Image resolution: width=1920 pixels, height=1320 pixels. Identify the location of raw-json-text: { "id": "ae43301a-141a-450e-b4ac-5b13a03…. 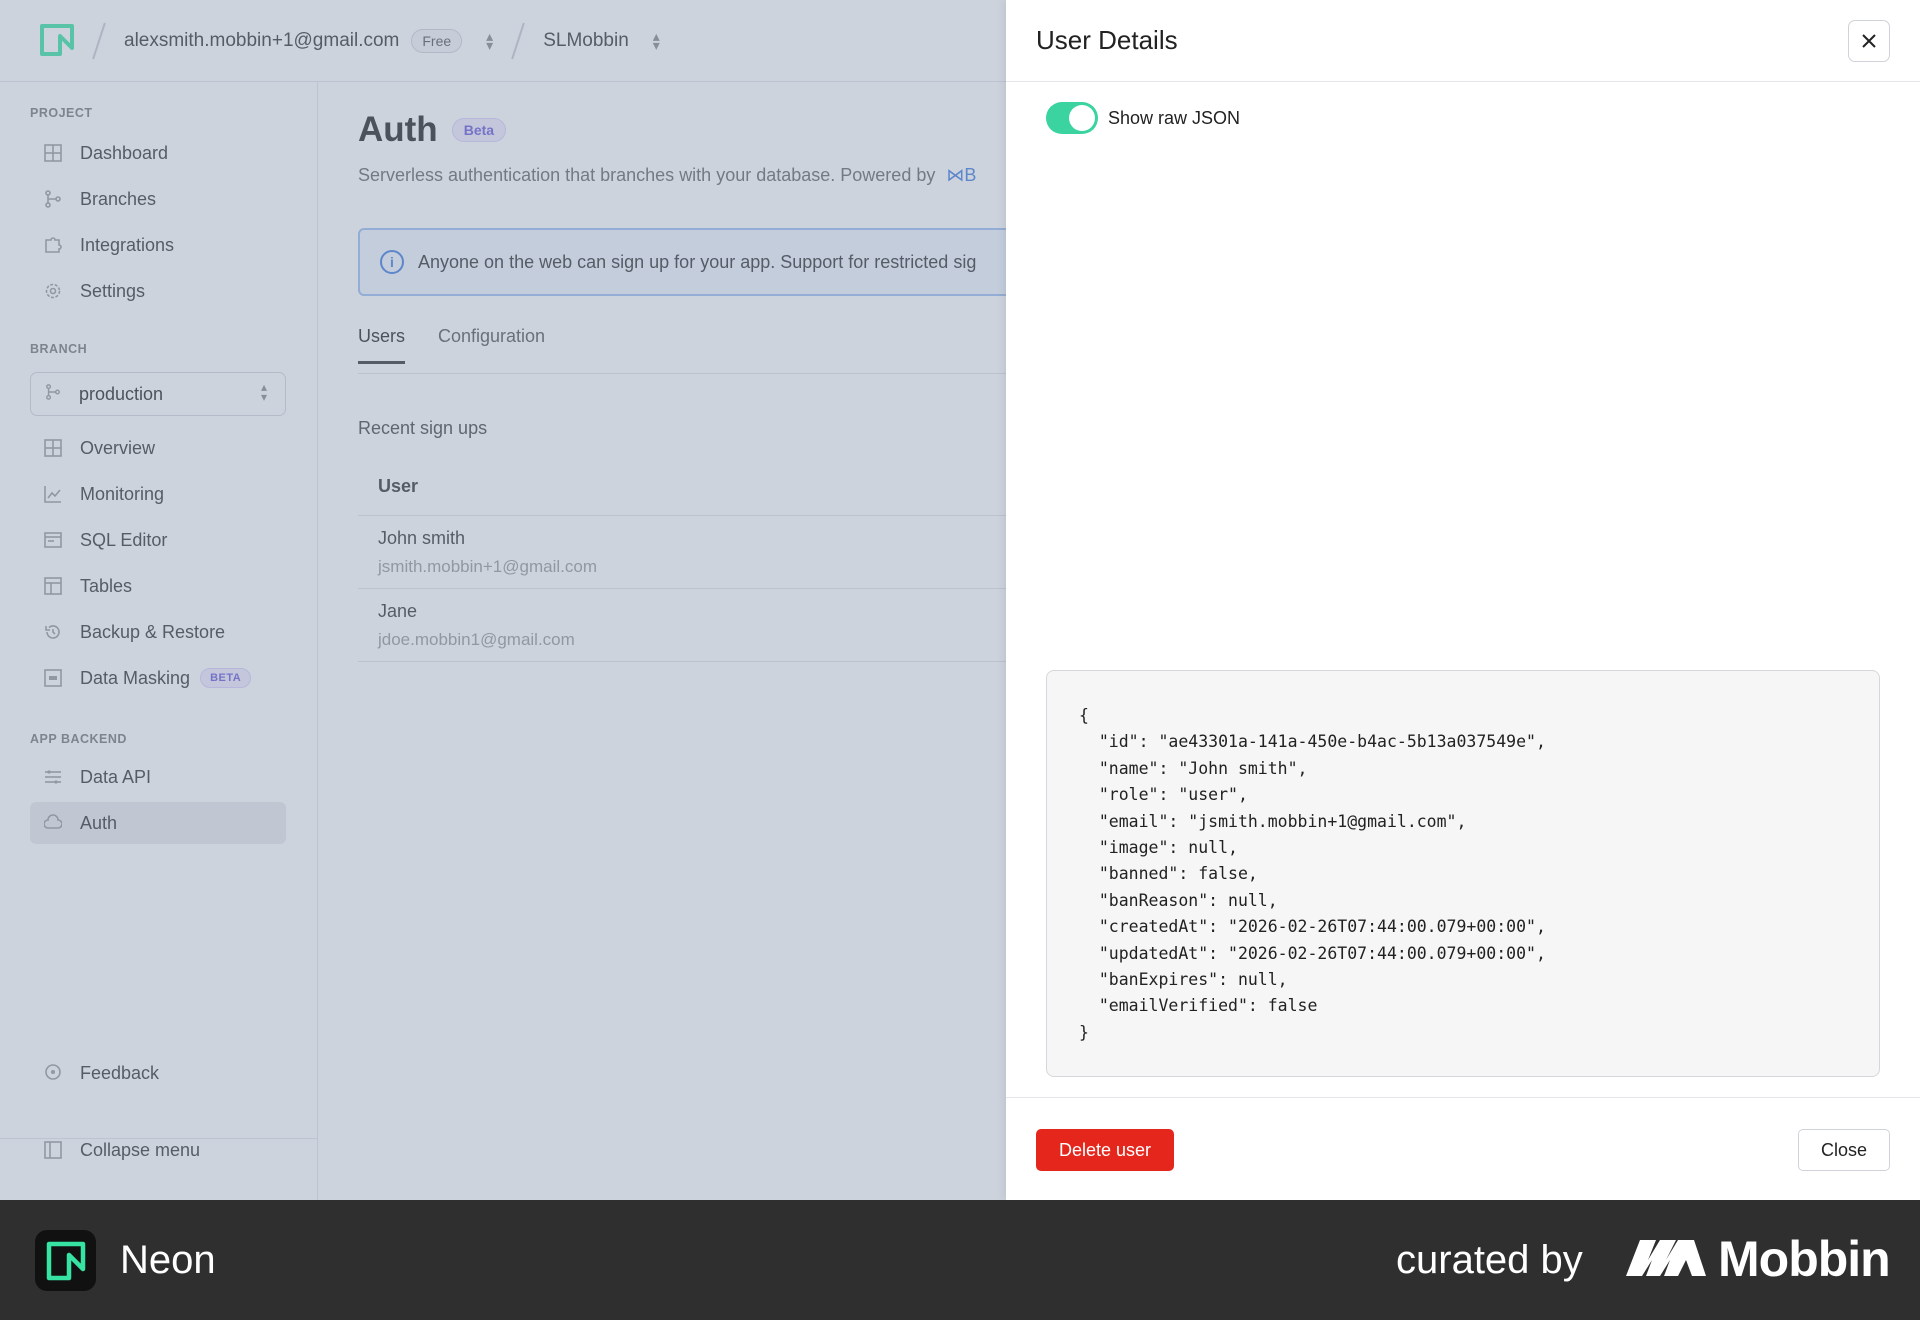
(1312, 874).